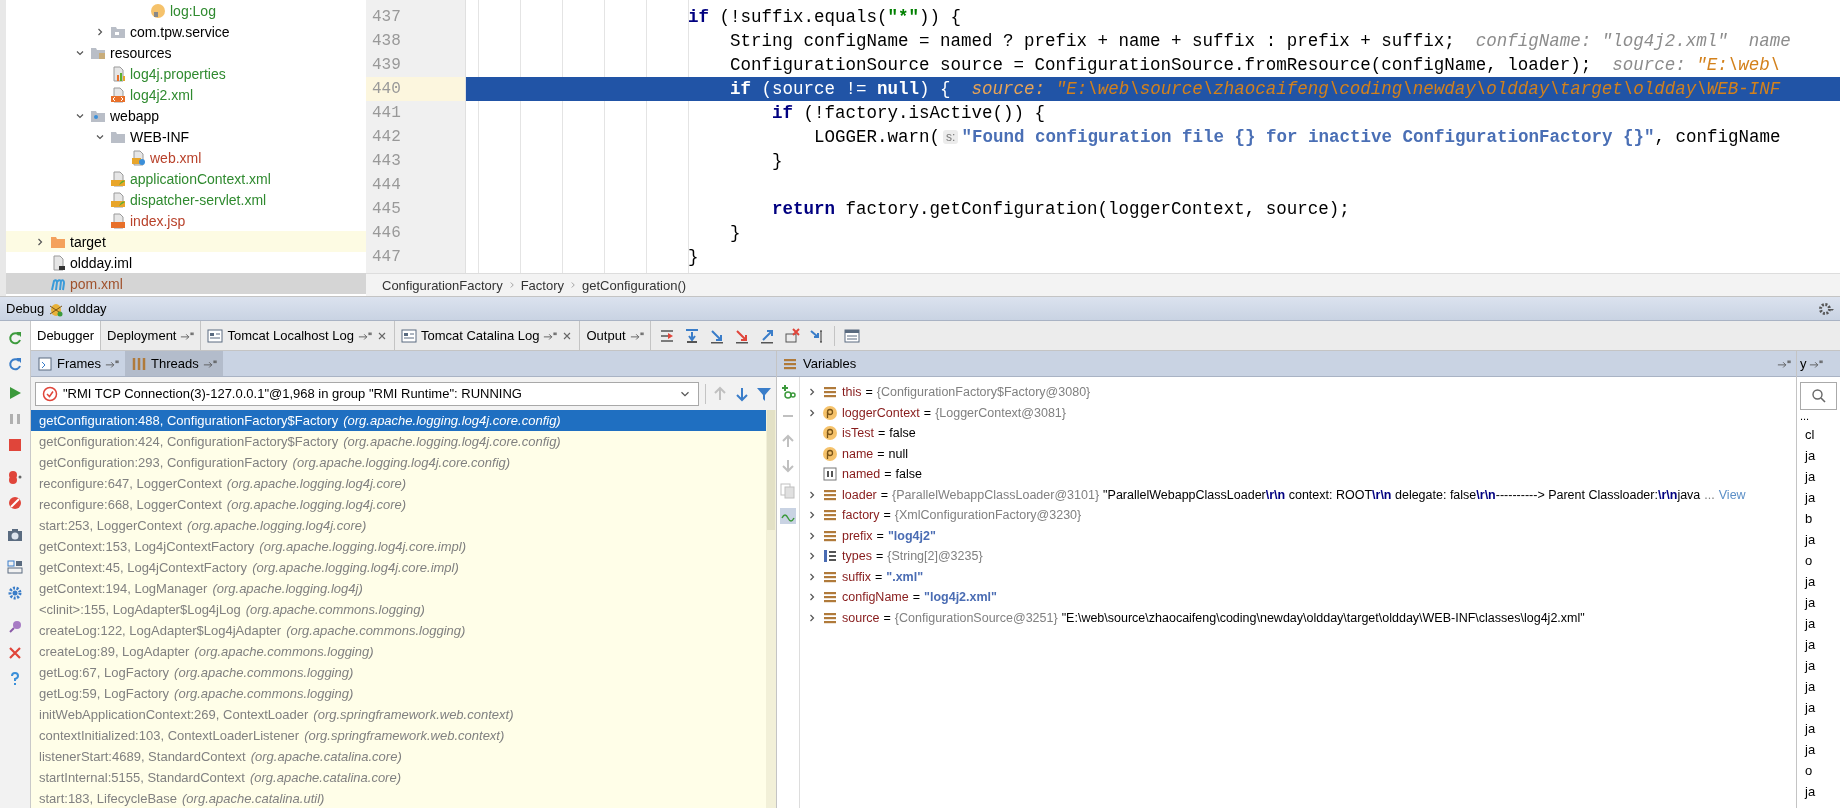  What do you see at coordinates (398, 798) in the screenshot?
I see `stack-frame: start:183, LifecycleBase (org.apache.catalina.util)` at bounding box center [398, 798].